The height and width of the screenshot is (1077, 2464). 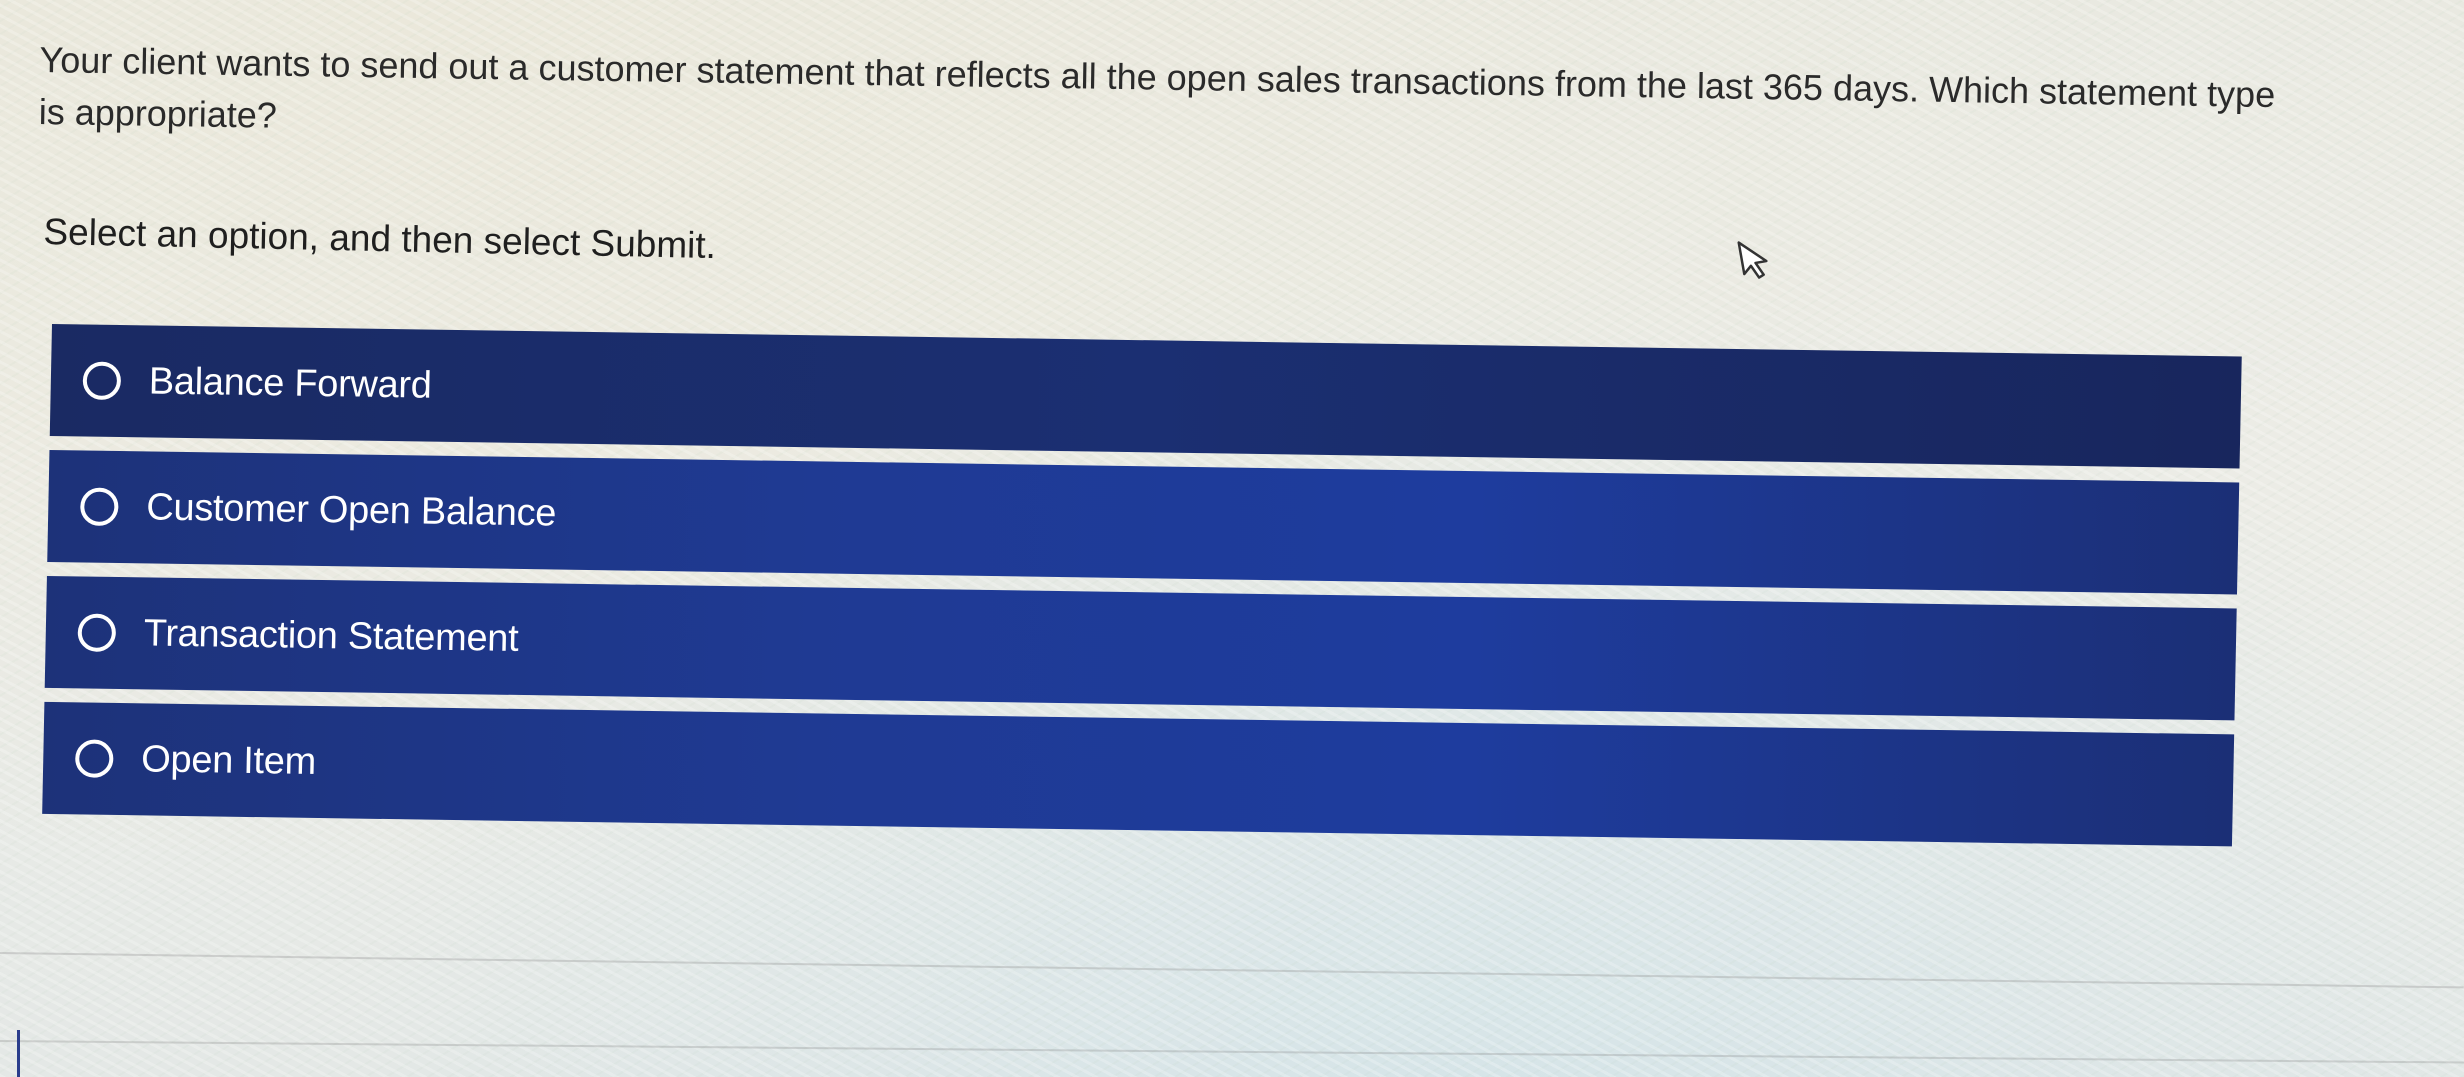 What do you see at coordinates (228, 760) in the screenshot?
I see `option-label: Open Item` at bounding box center [228, 760].